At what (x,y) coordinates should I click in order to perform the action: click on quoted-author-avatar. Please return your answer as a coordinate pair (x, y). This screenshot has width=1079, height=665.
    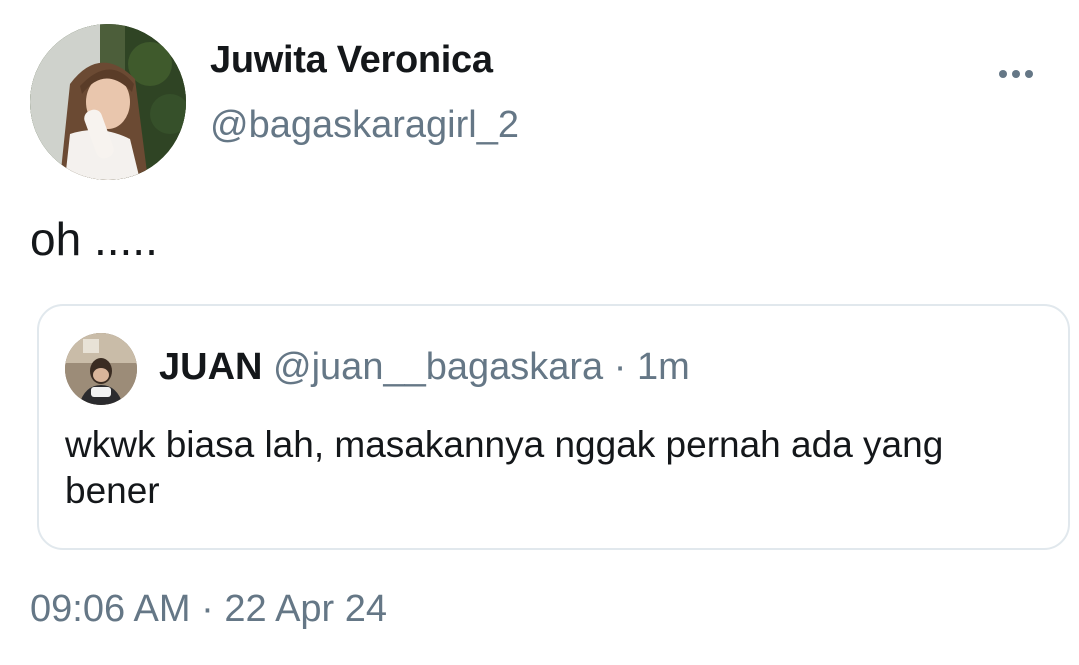
    Looking at the image, I should click on (101, 369).